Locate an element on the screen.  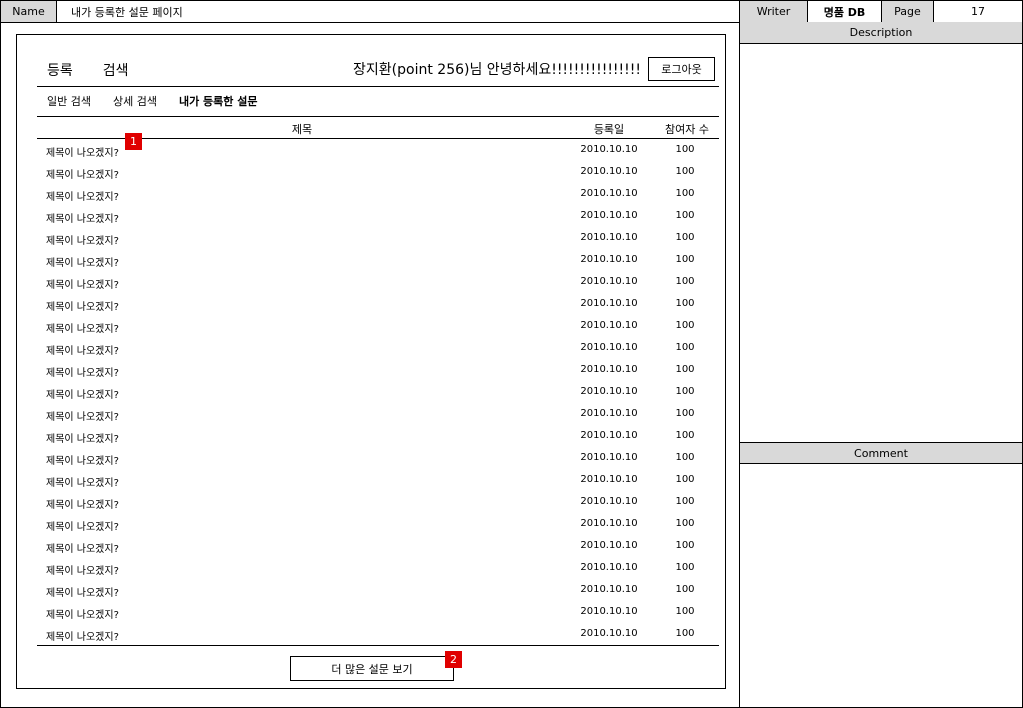
nav-search: 검색 is located at coordinates (116, 70).